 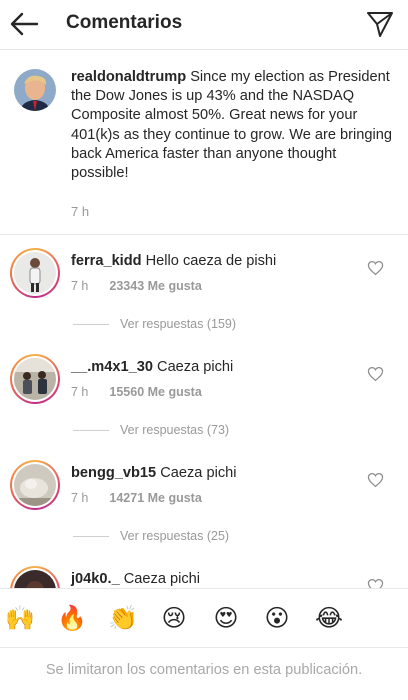 I want to click on comment-meta: 7 h 14271 Me gusta, so click(x=136, y=498).